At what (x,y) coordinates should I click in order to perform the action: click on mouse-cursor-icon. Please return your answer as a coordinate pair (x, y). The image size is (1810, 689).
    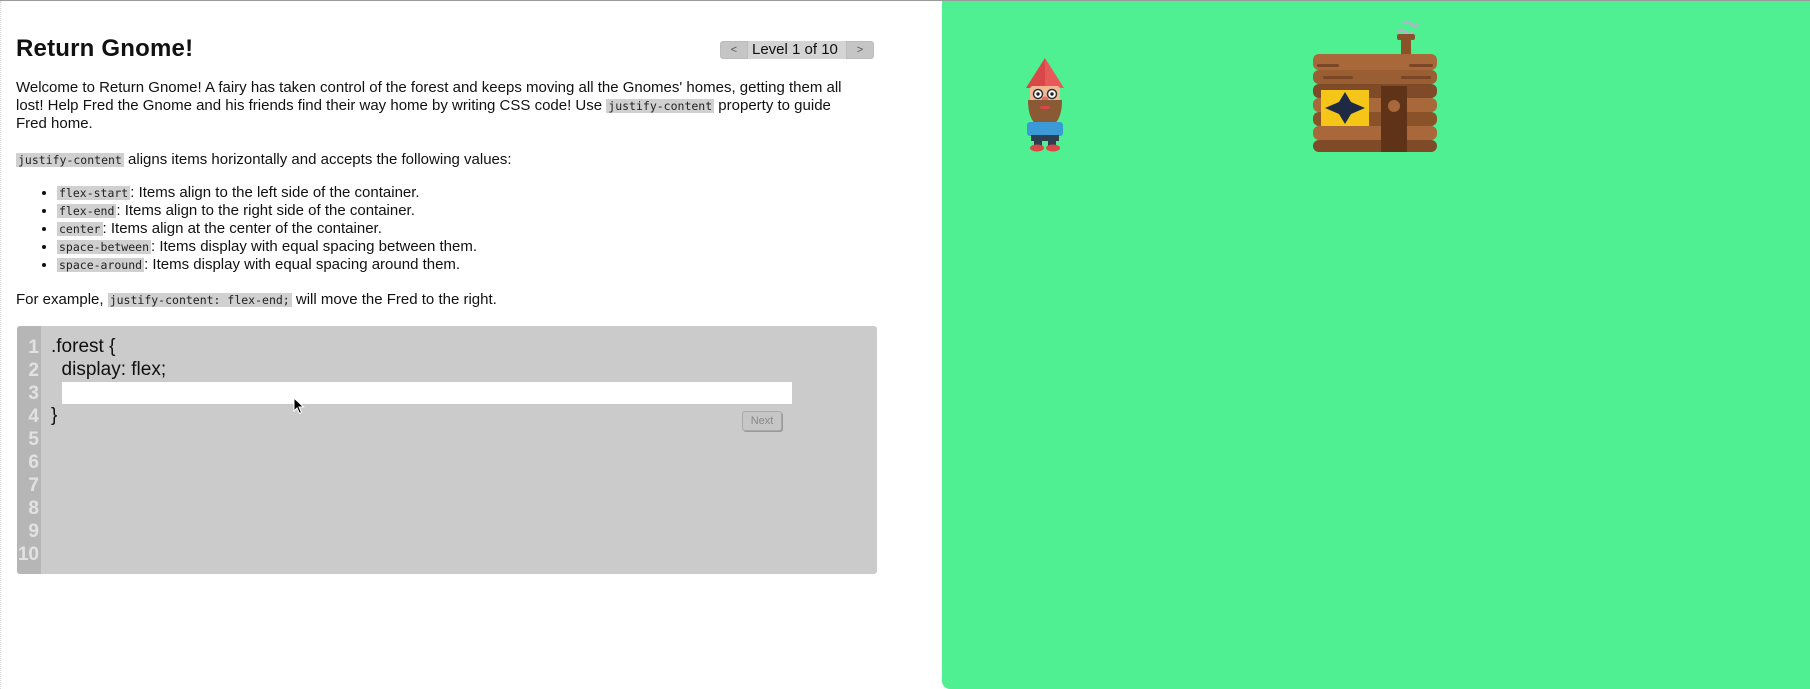
    Looking at the image, I should click on (299, 406).